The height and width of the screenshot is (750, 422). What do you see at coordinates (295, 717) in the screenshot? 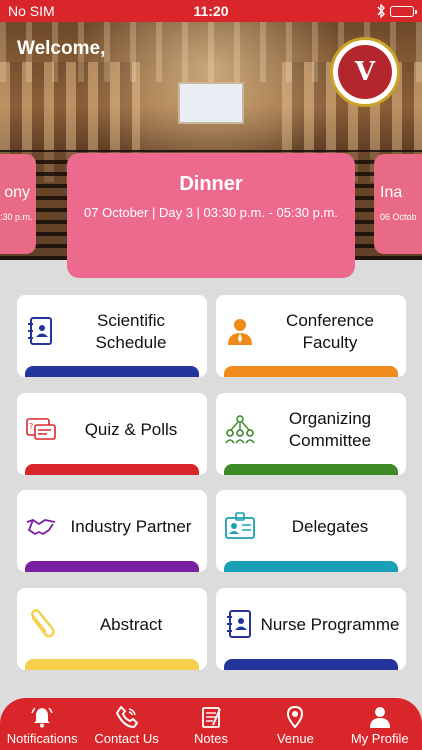
I see `location-pin-icon` at bounding box center [295, 717].